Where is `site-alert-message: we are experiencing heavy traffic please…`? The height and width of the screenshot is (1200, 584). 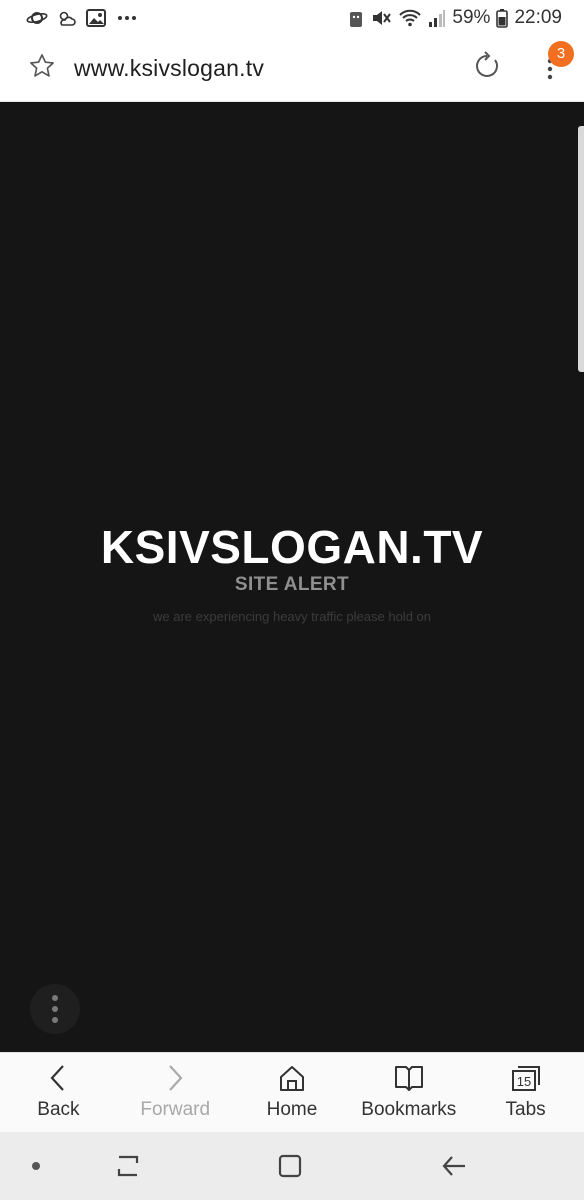 site-alert-message: we are experiencing heavy traffic please… is located at coordinates (292, 616).